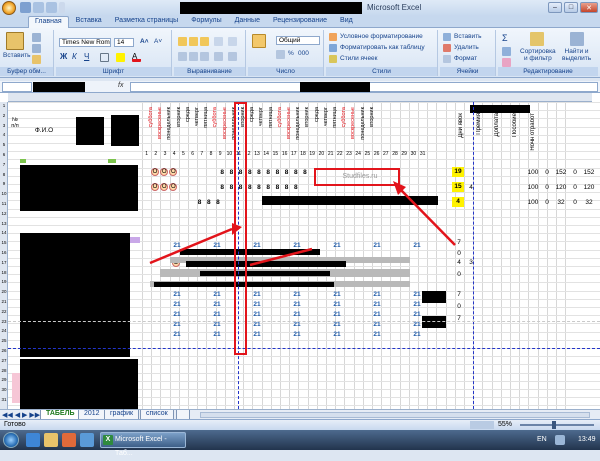 The image size is (600, 461). I want to click on zoom-slider, so click(557, 425).